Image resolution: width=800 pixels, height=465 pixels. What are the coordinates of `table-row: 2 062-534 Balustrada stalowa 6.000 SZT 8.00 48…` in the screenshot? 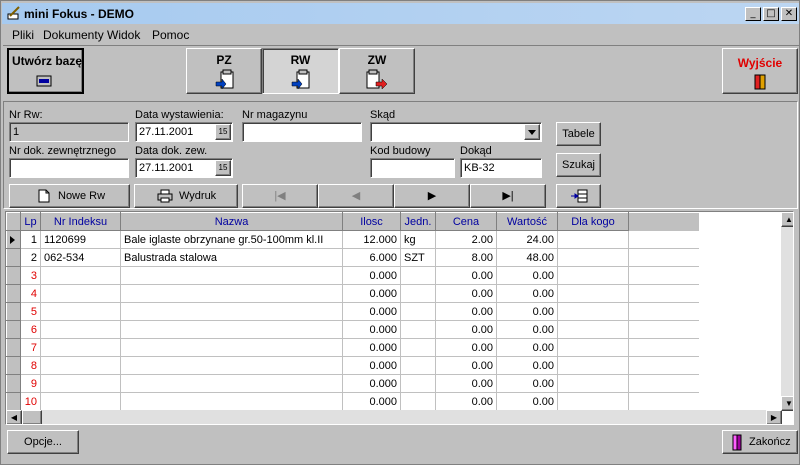 It's located at (352, 257).